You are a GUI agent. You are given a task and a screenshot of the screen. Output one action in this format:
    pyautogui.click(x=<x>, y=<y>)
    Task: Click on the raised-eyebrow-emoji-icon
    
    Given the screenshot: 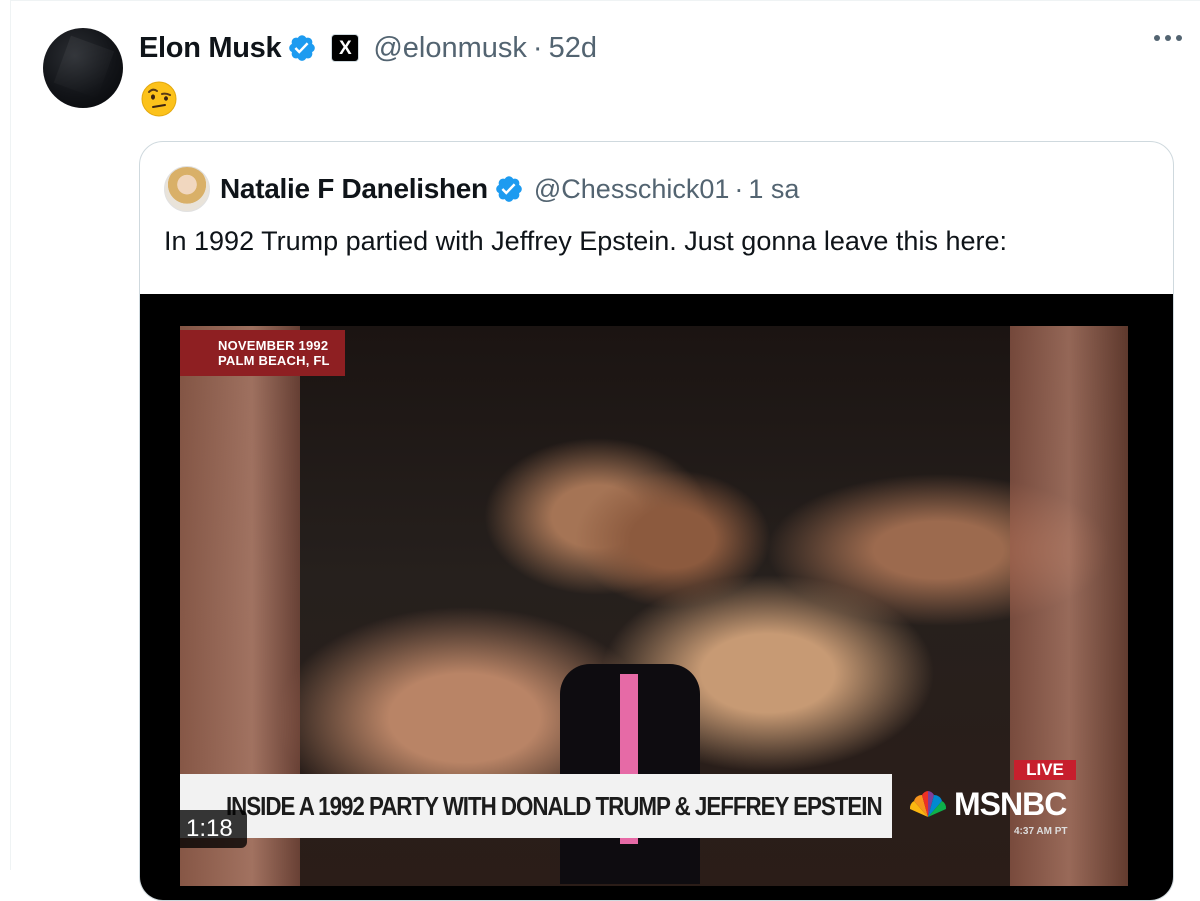 What is the action you would take?
    pyautogui.click(x=159, y=99)
    